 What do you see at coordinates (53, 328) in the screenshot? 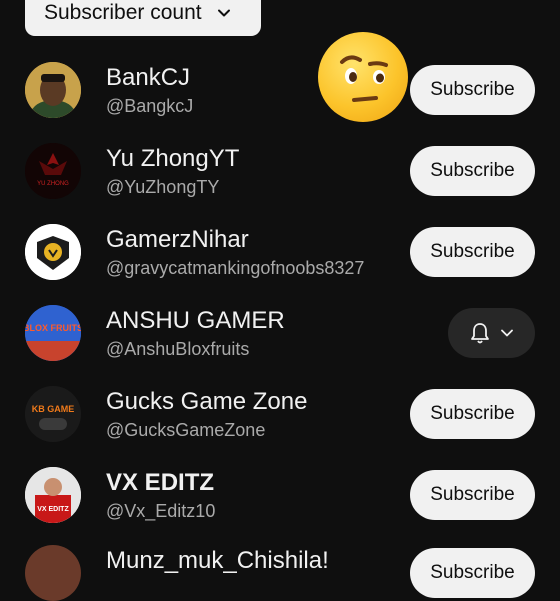
I see `svg-text: BLOX FRUITS` at bounding box center [53, 328].